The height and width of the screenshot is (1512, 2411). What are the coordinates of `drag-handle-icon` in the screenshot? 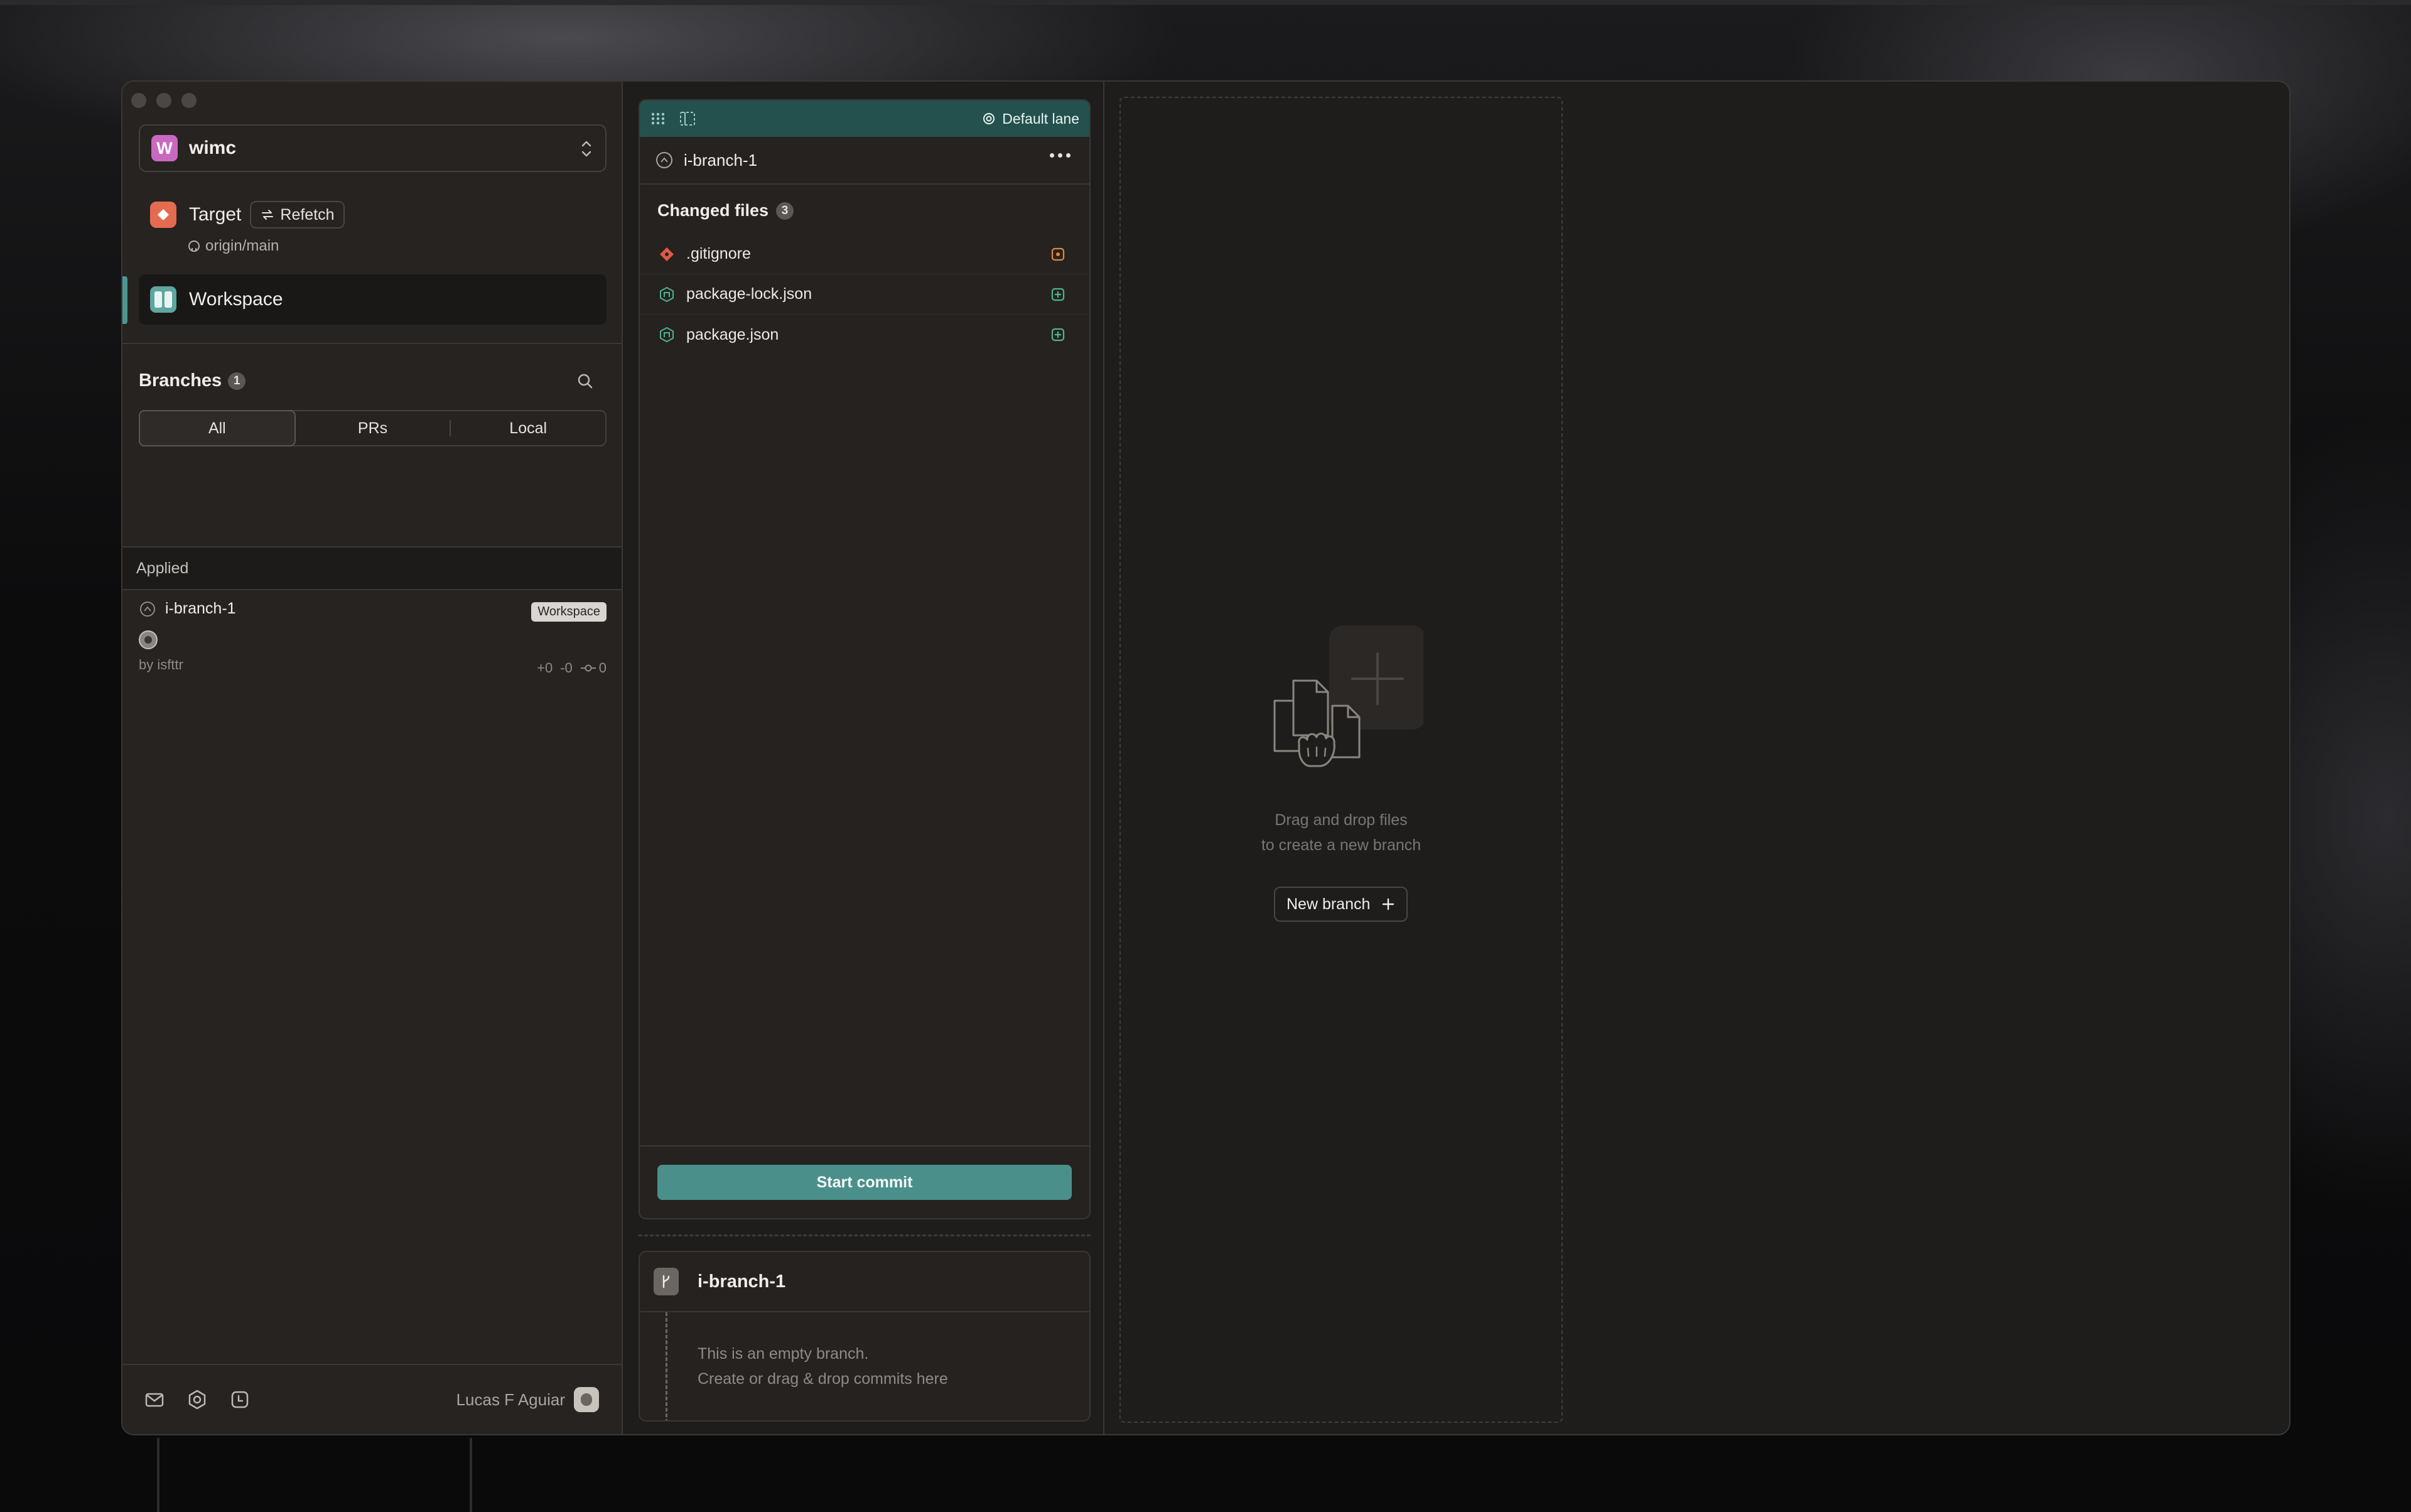 It's located at (658, 119).